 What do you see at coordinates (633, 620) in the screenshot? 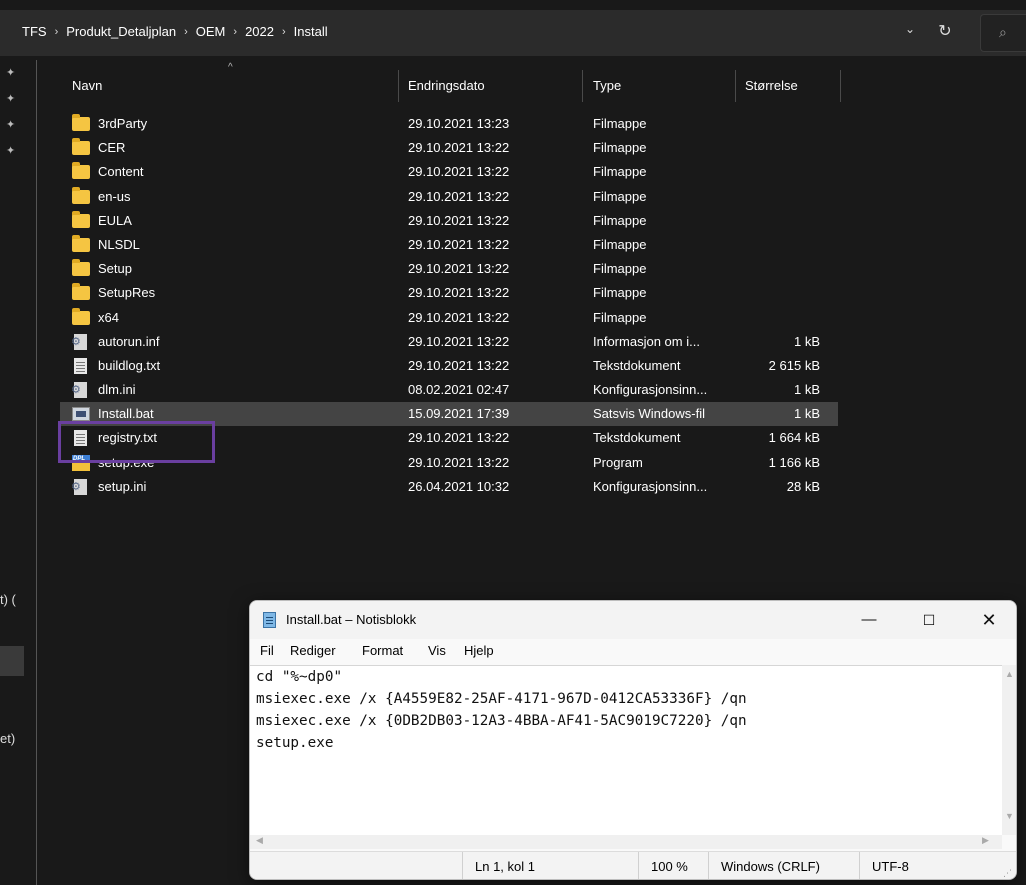
I see `notepad-titlebar: Install.bat – Notisblokk — ☐ ✕` at bounding box center [633, 620].